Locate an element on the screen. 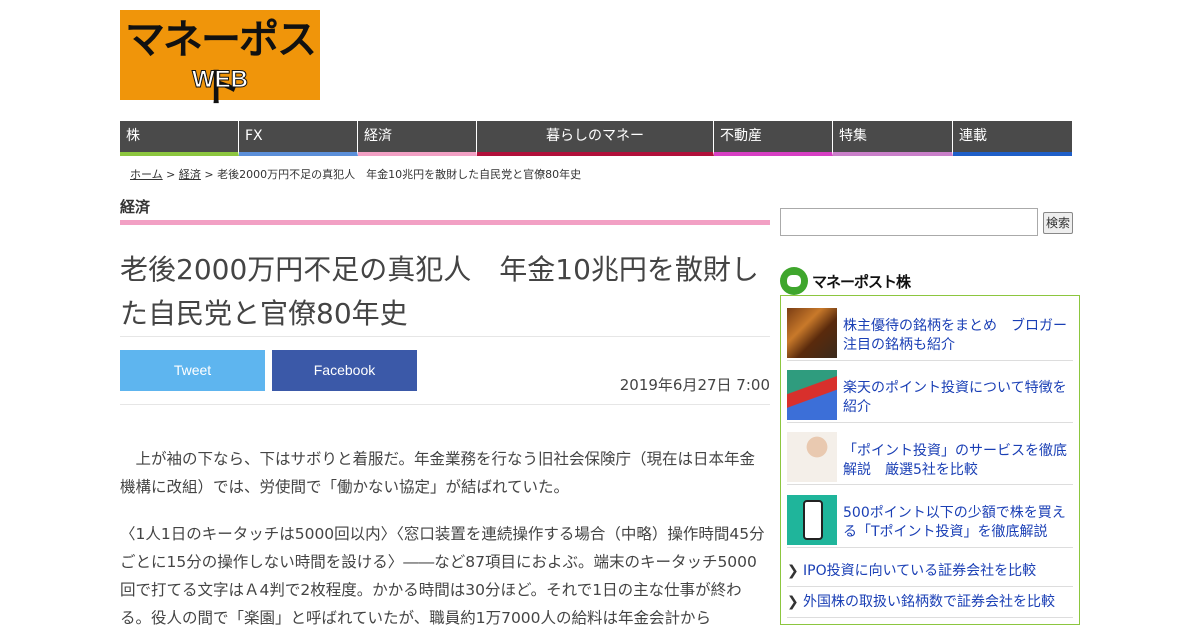 This screenshot has height=632, width=1200. sidebar-article: 「ポイント投資」のサービスを徹底解説 厳選5社を比較 is located at coordinates (930, 458).